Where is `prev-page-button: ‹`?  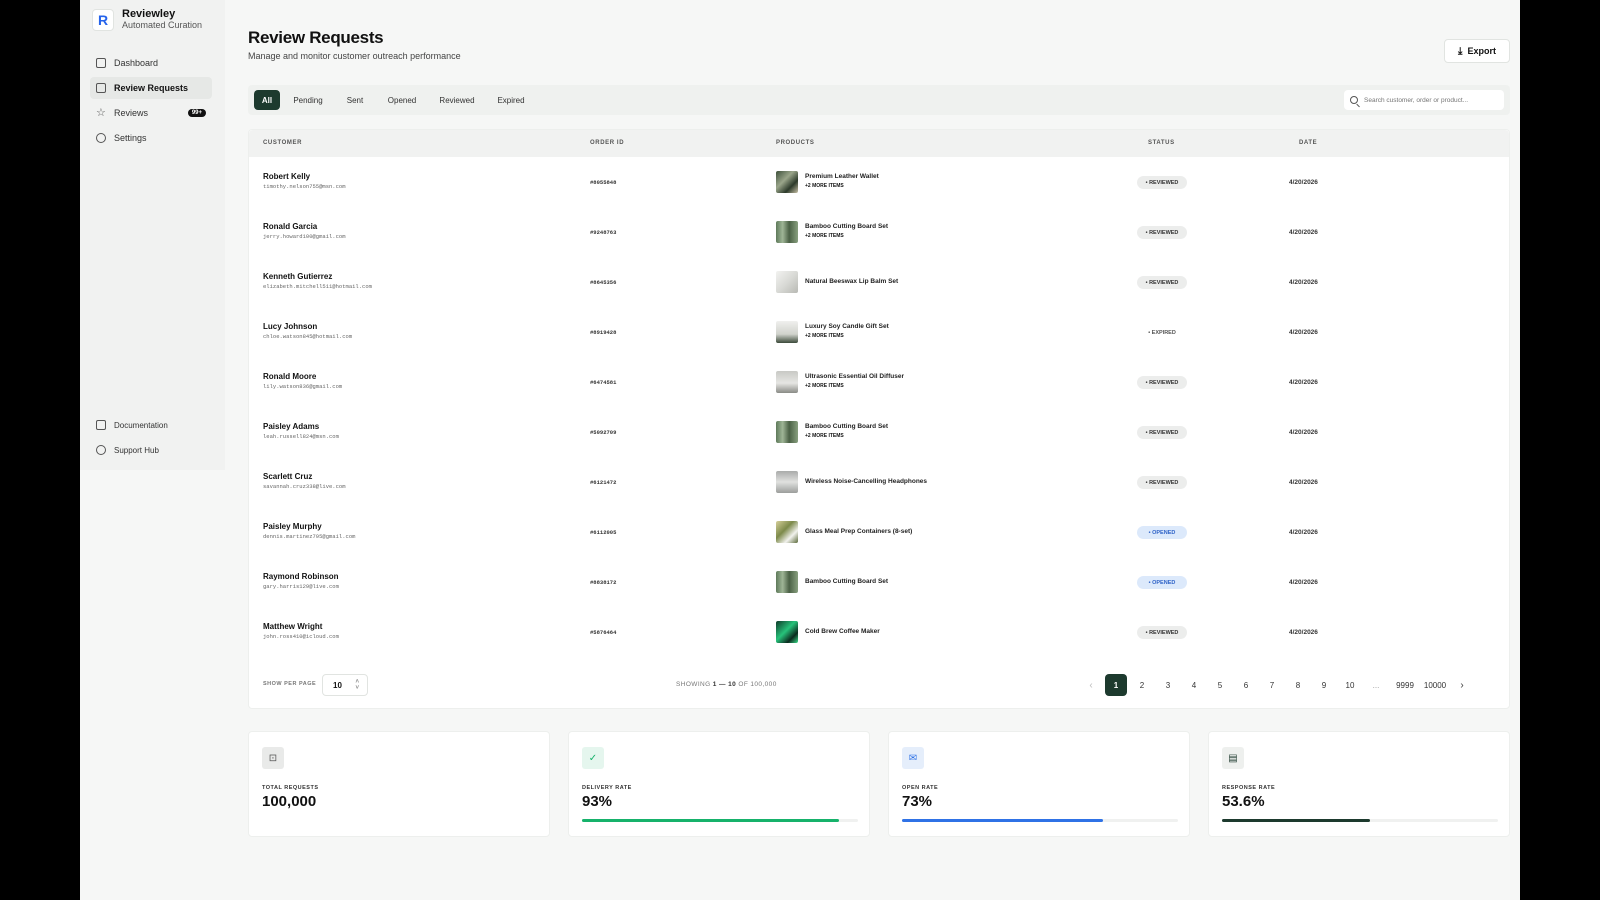
prev-page-button: ‹ is located at coordinates (1091, 685).